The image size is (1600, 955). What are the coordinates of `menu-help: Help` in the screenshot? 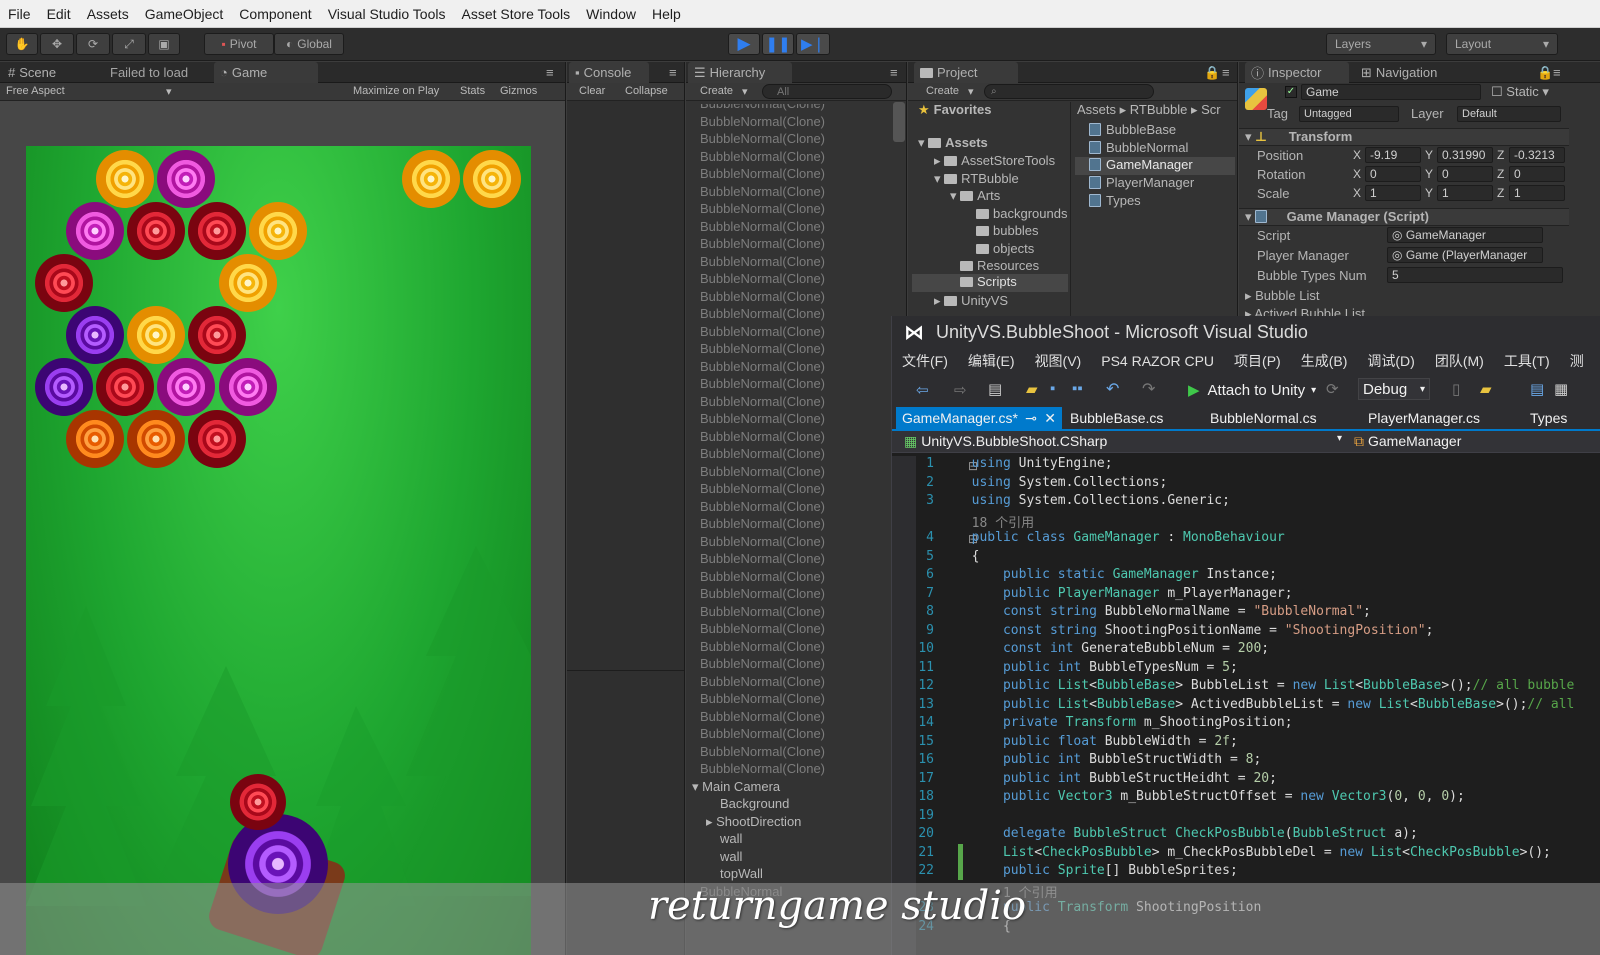 It's located at (666, 14).